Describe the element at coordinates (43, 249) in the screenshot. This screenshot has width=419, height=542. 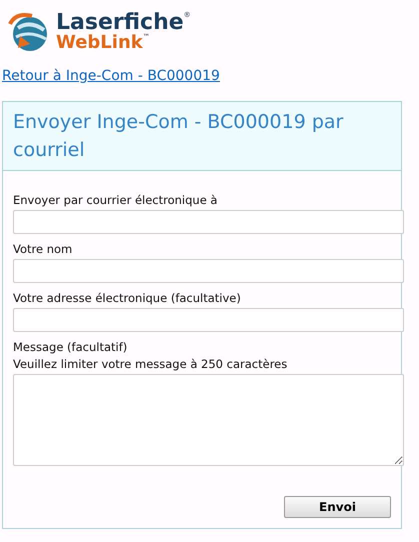
I see `field-label: Votre nom` at that location.